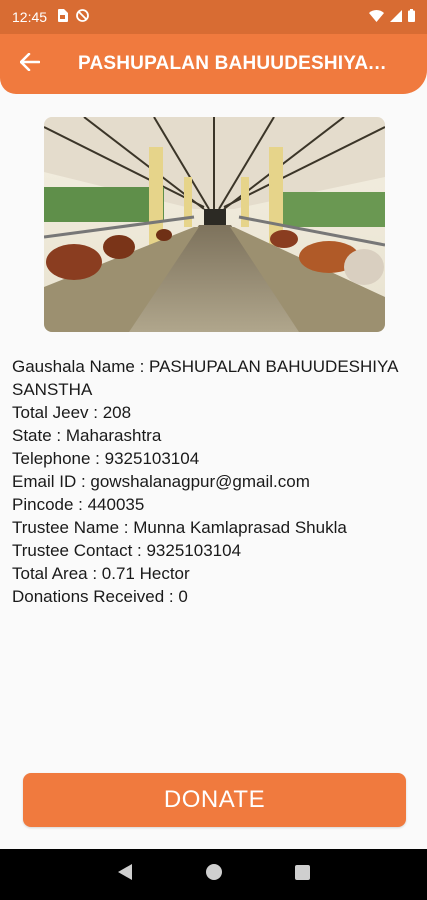 Image resolution: width=427 pixels, height=900 pixels. Describe the element at coordinates (101, 573) in the screenshot. I see `total-area: Total Area : 0.71 Hector` at that location.